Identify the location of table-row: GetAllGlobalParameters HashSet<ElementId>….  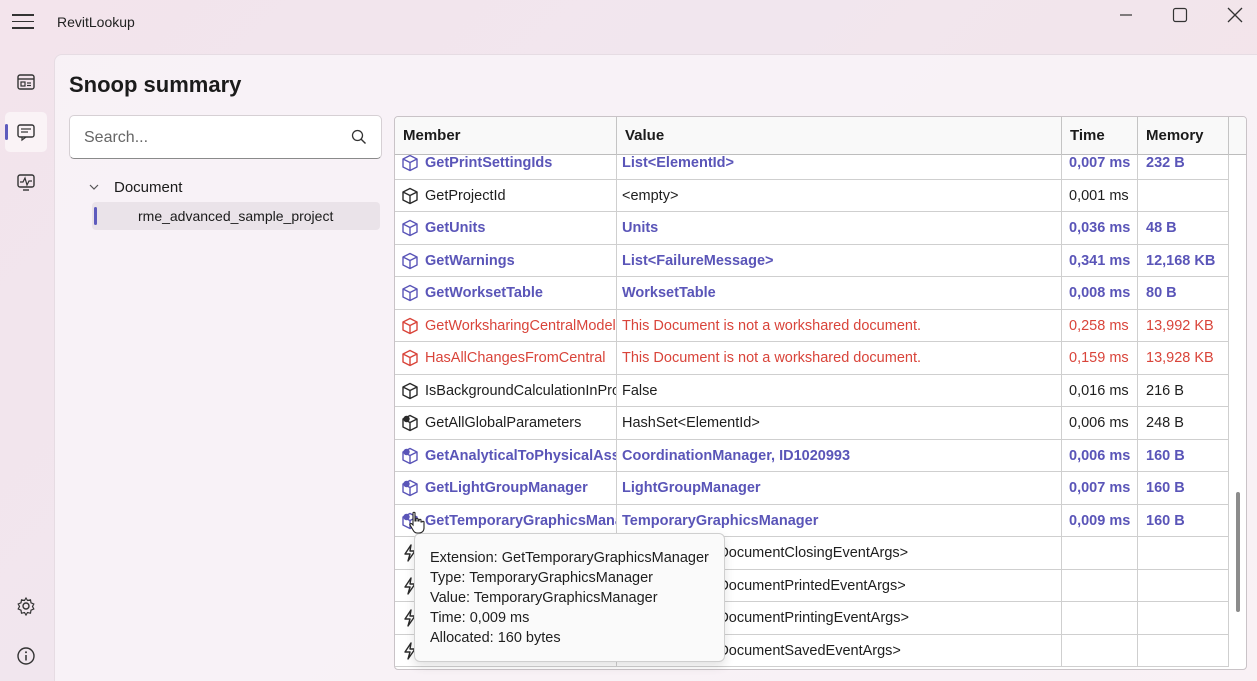
(812, 423).